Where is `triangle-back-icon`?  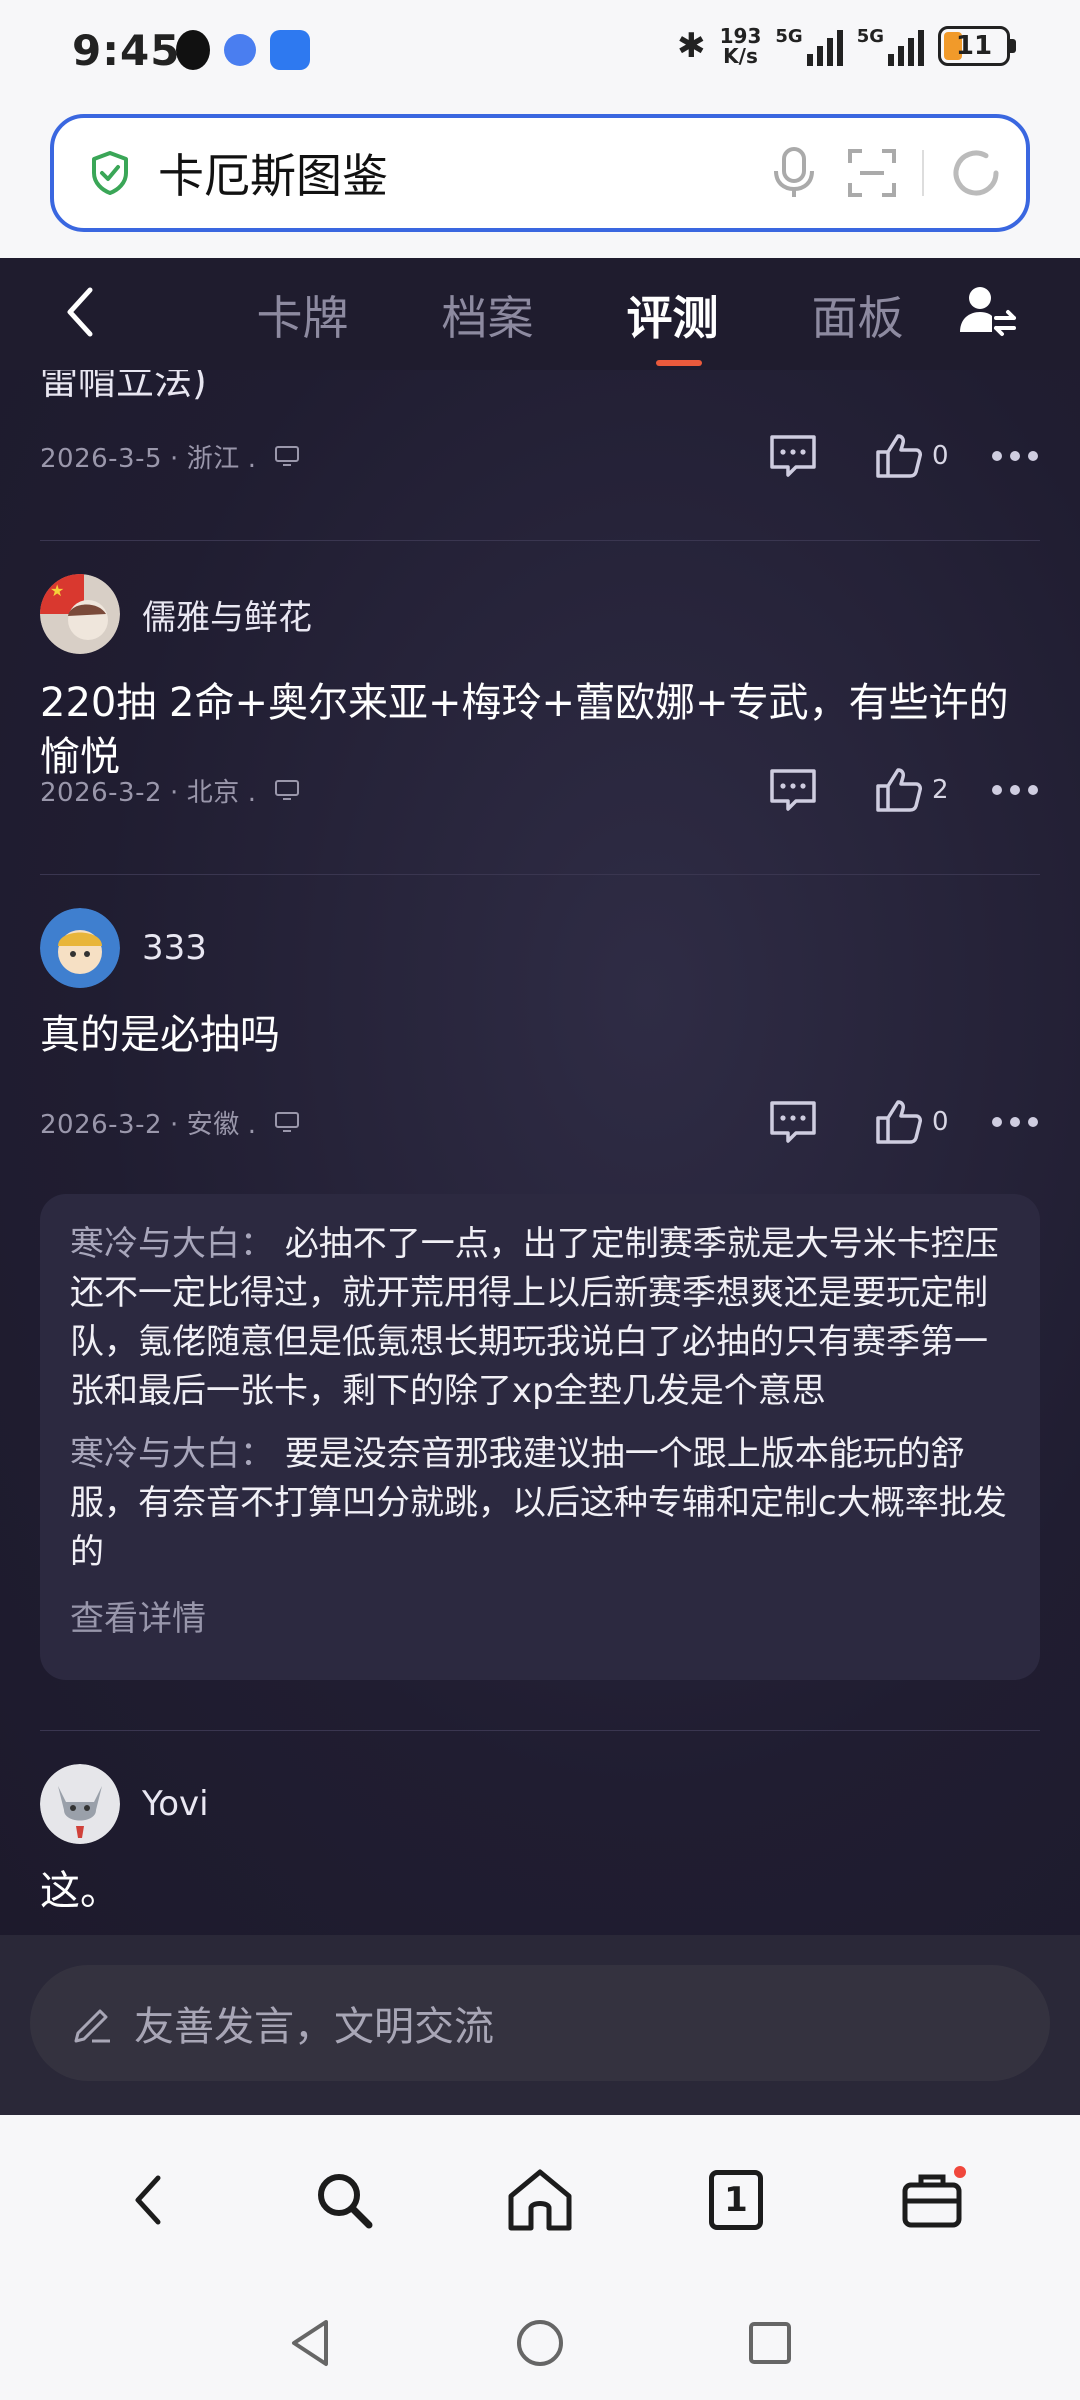
triangle-back-icon is located at coordinates (310, 2342).